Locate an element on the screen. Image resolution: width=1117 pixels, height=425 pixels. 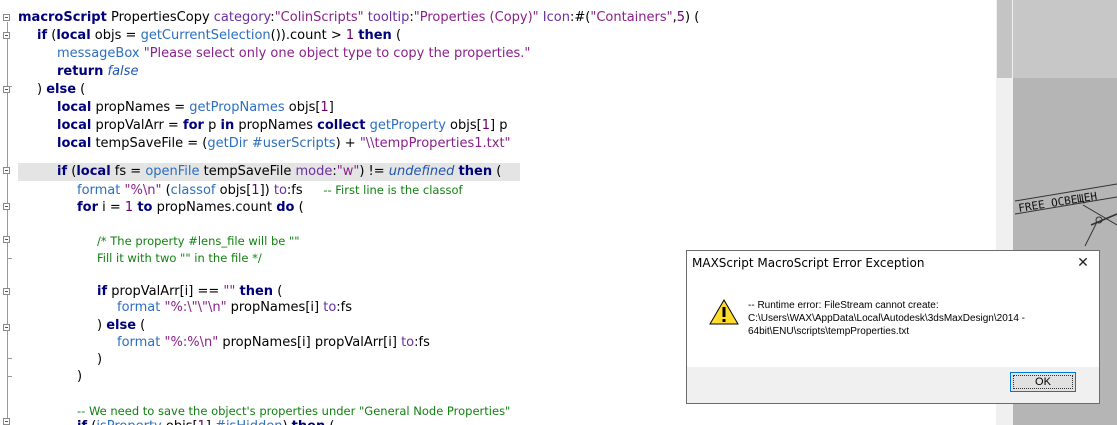
warning-icon is located at coordinates (724, 312).